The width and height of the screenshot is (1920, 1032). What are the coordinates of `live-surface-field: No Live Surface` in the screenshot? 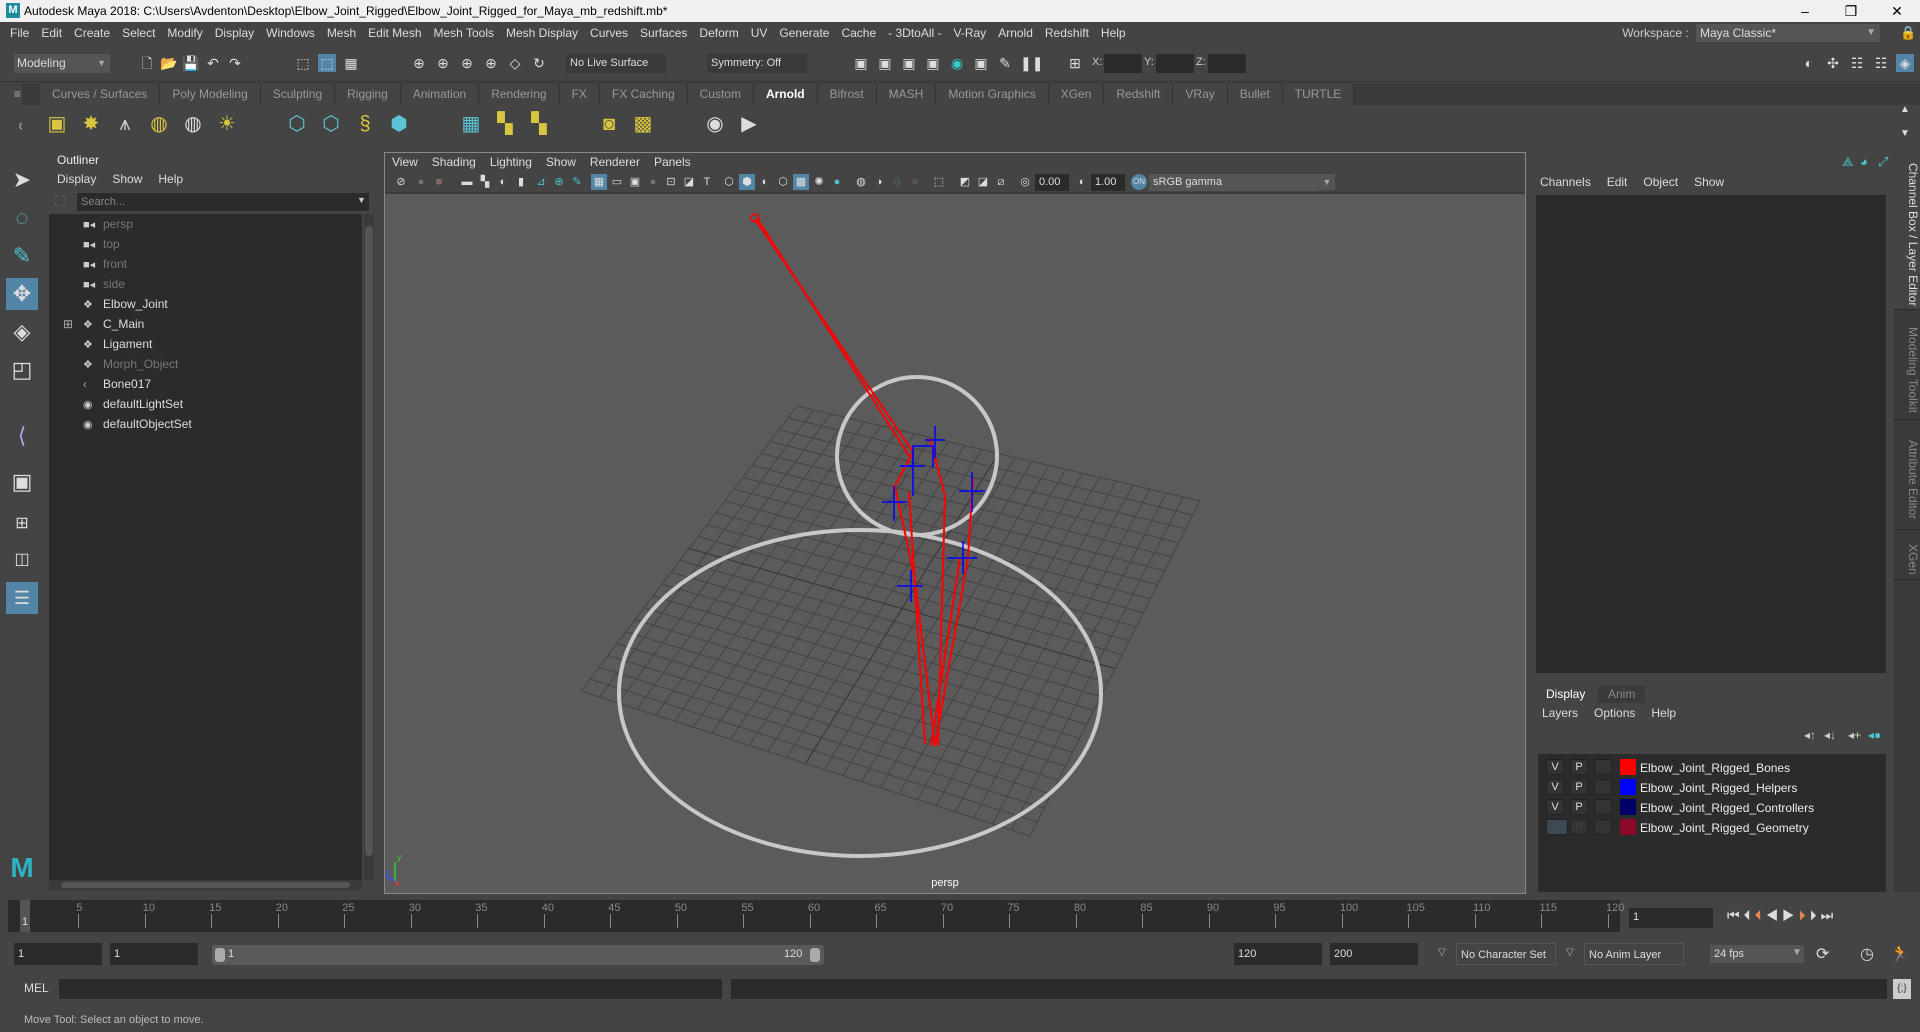 It's located at (616, 63).